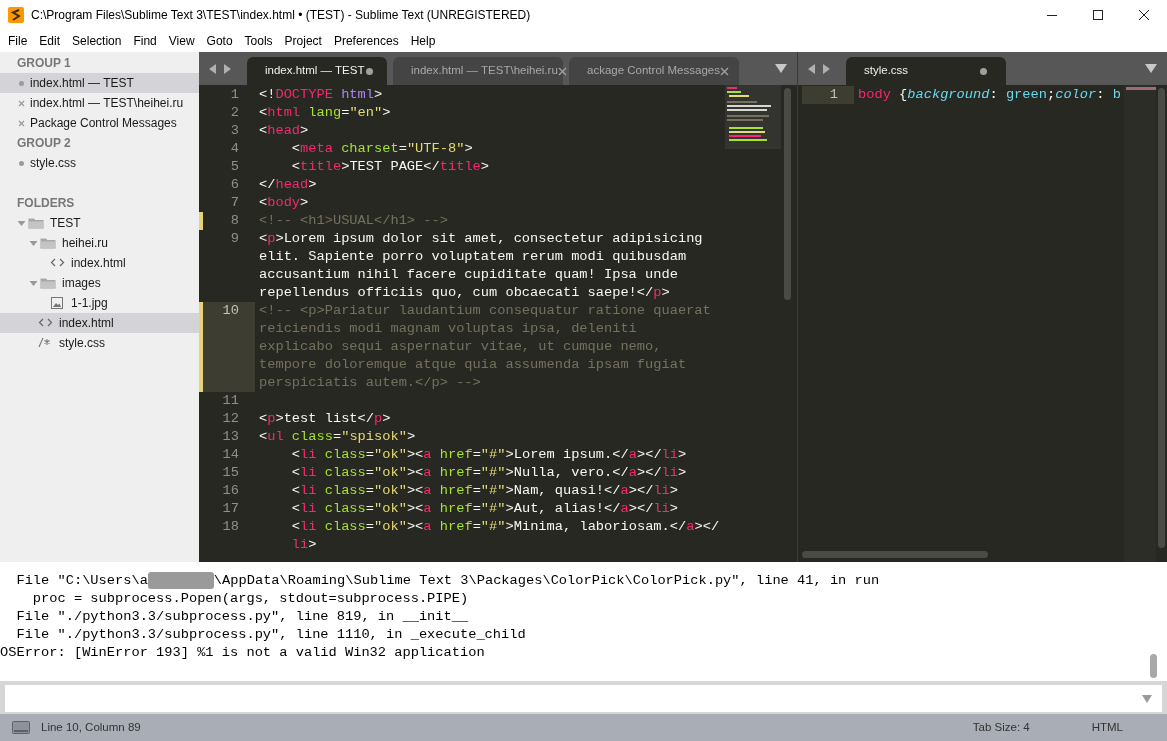  What do you see at coordinates (230, 509) in the screenshot?
I see `line-number: 17` at bounding box center [230, 509].